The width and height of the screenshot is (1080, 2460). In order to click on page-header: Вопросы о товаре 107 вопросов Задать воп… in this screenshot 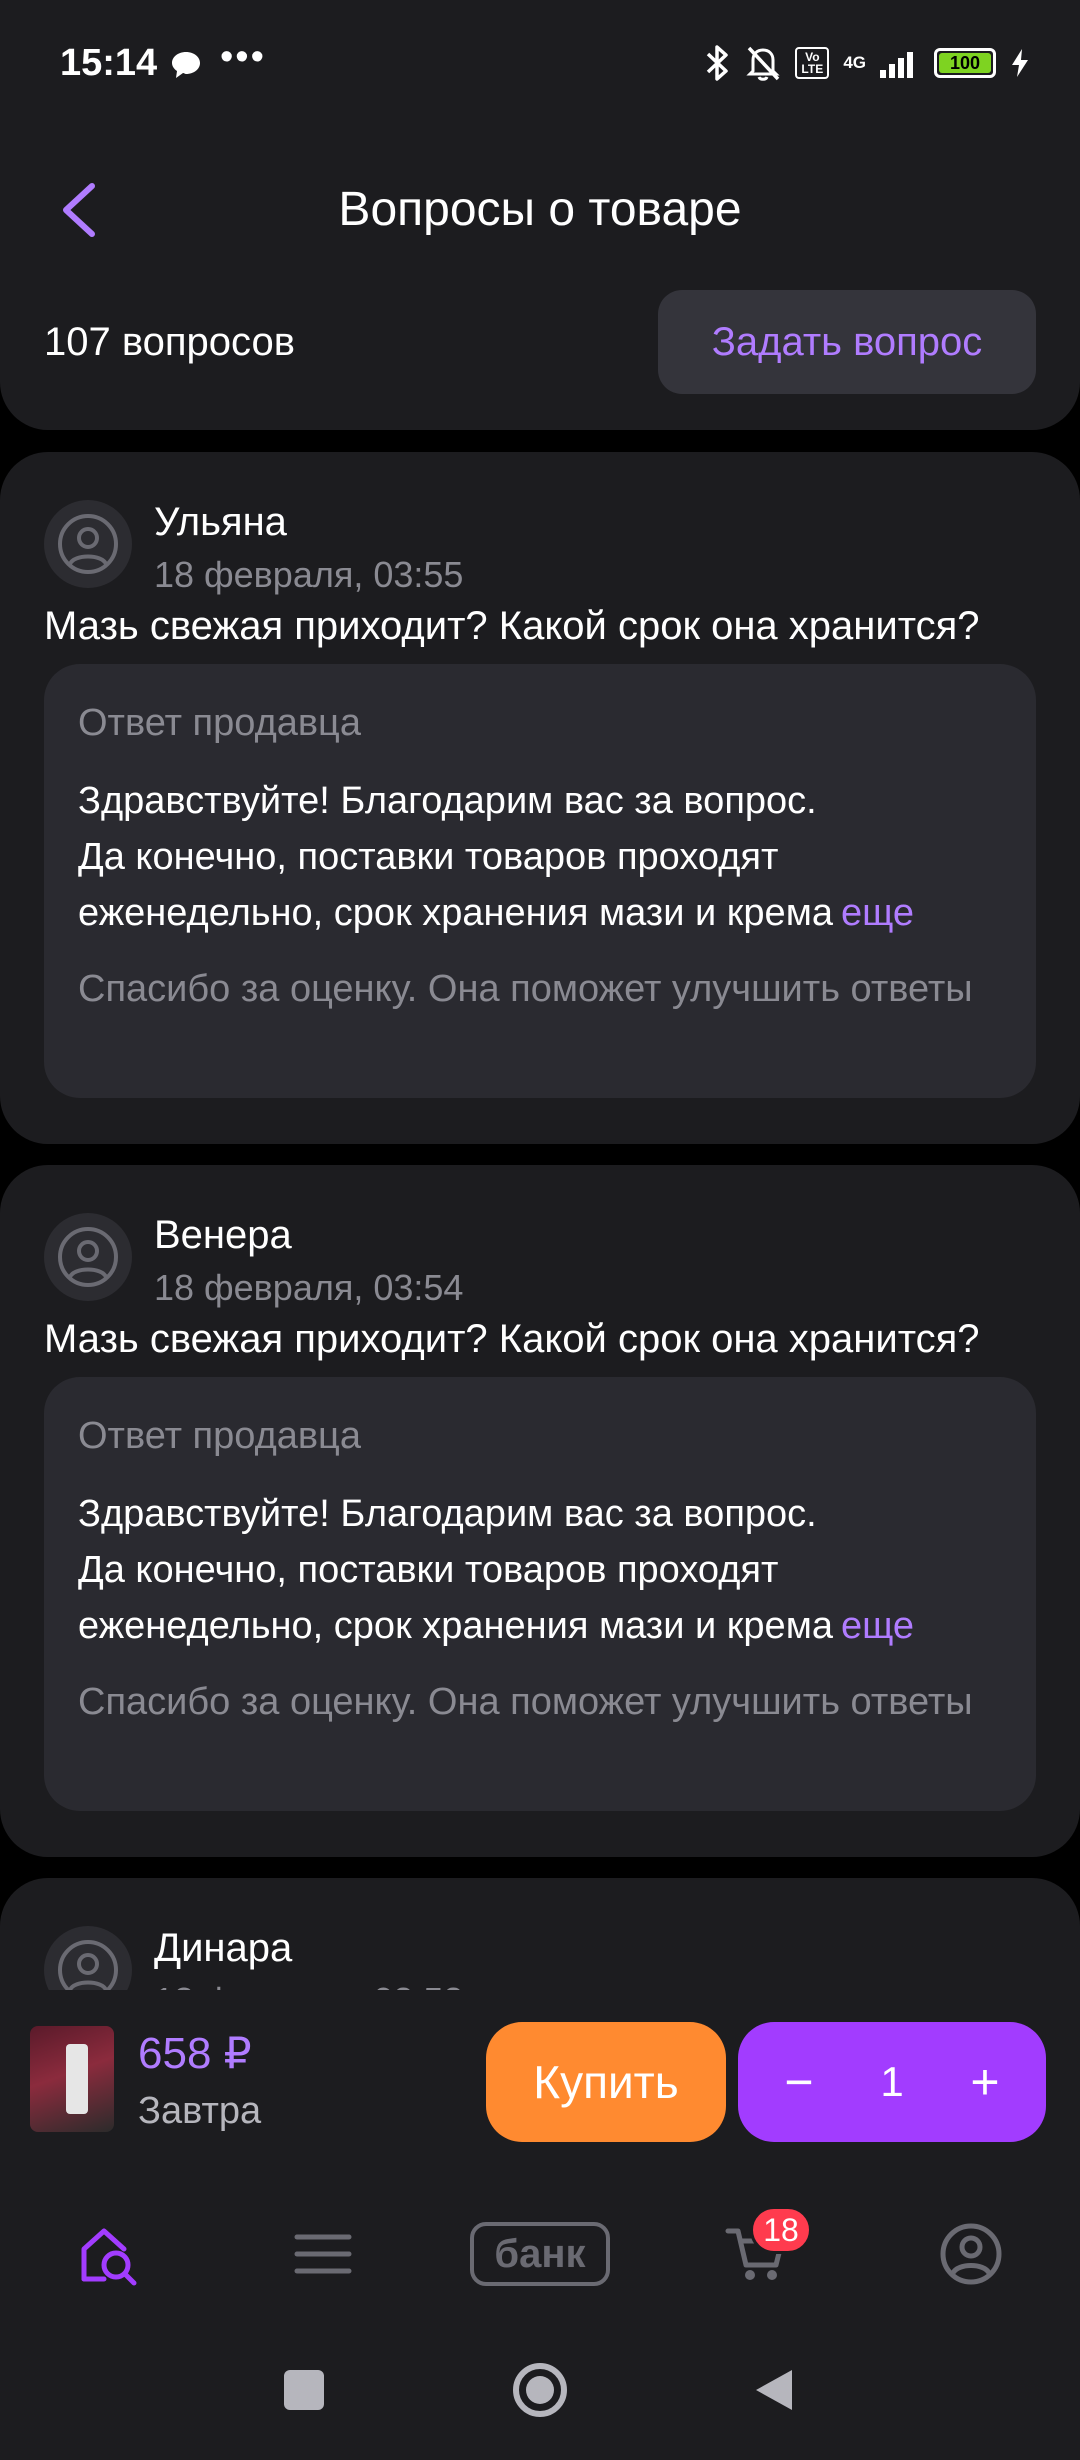, I will do `click(540, 280)`.